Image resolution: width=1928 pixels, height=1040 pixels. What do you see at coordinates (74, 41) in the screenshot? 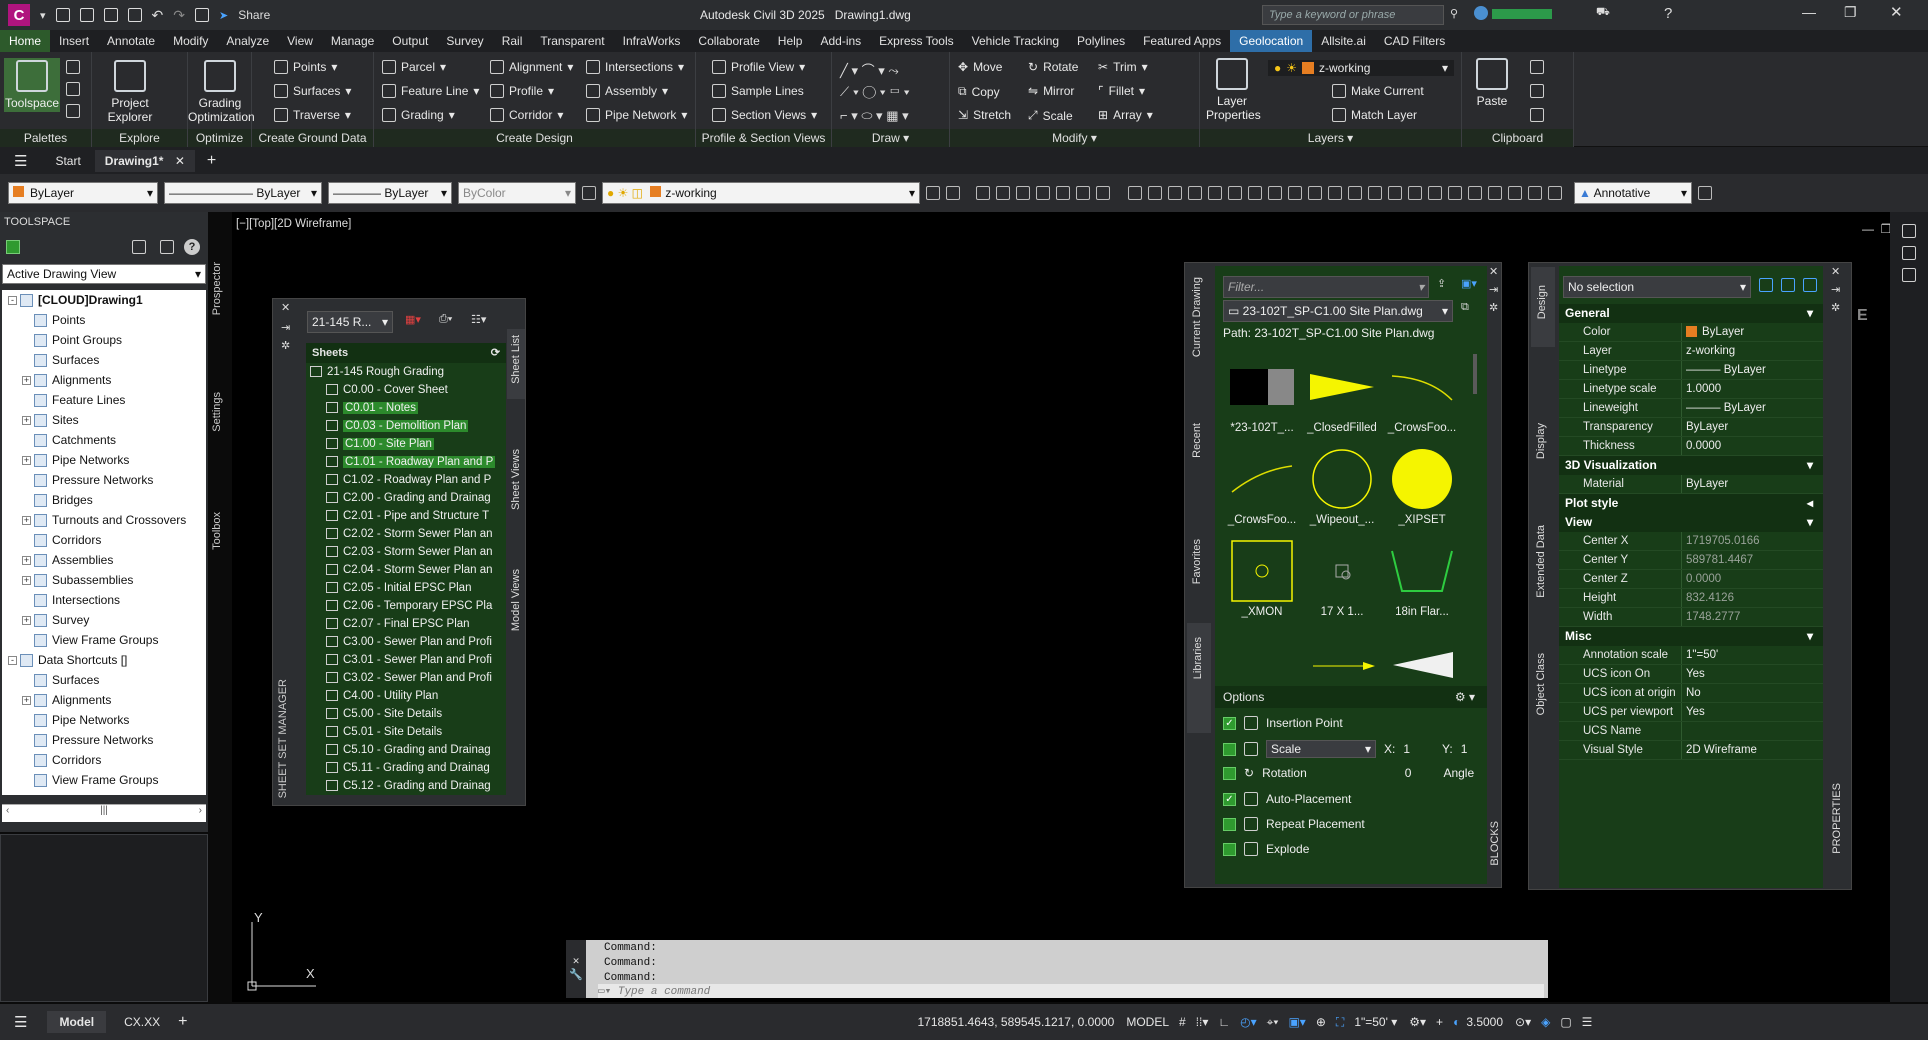
I see `tab-insert: Insert` at bounding box center [74, 41].